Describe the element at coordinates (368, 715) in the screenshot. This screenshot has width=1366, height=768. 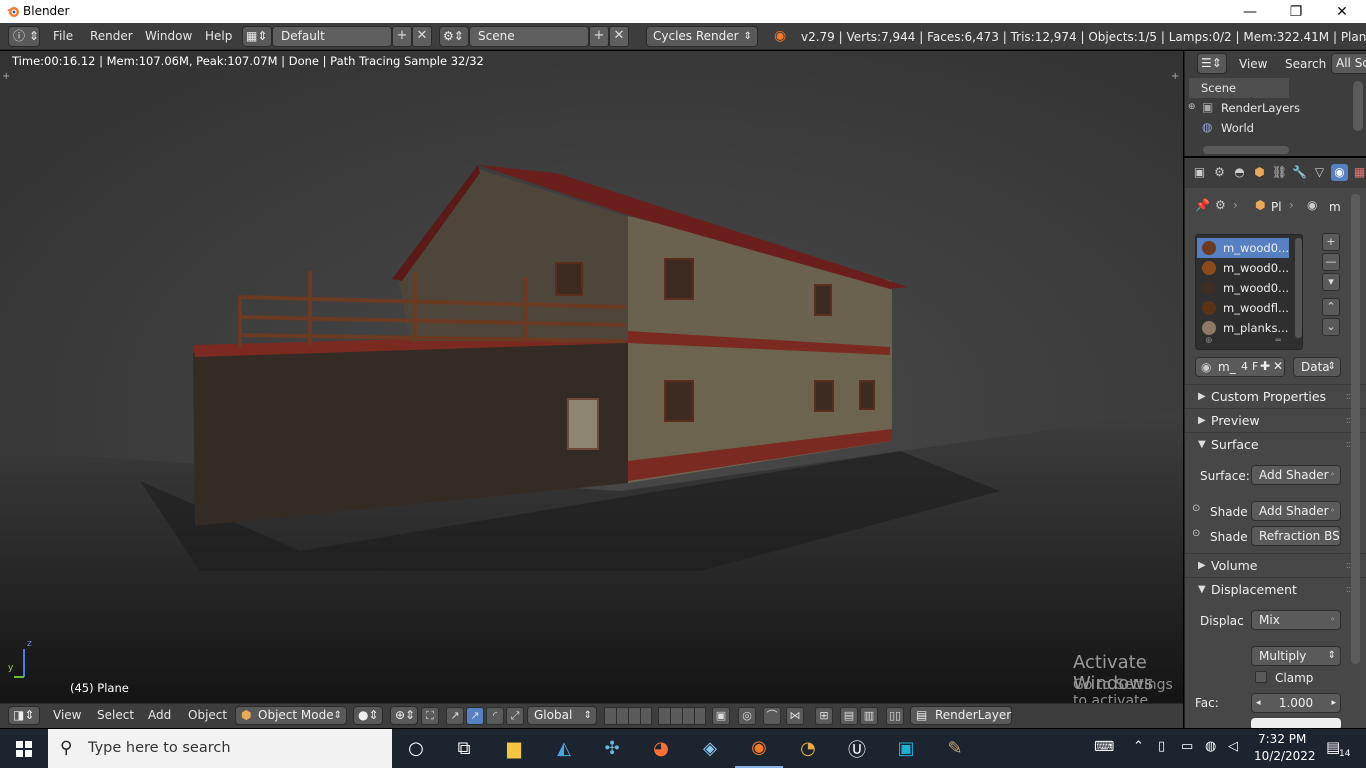
I see `viewport-shading-dropdown: ●⇕` at that location.